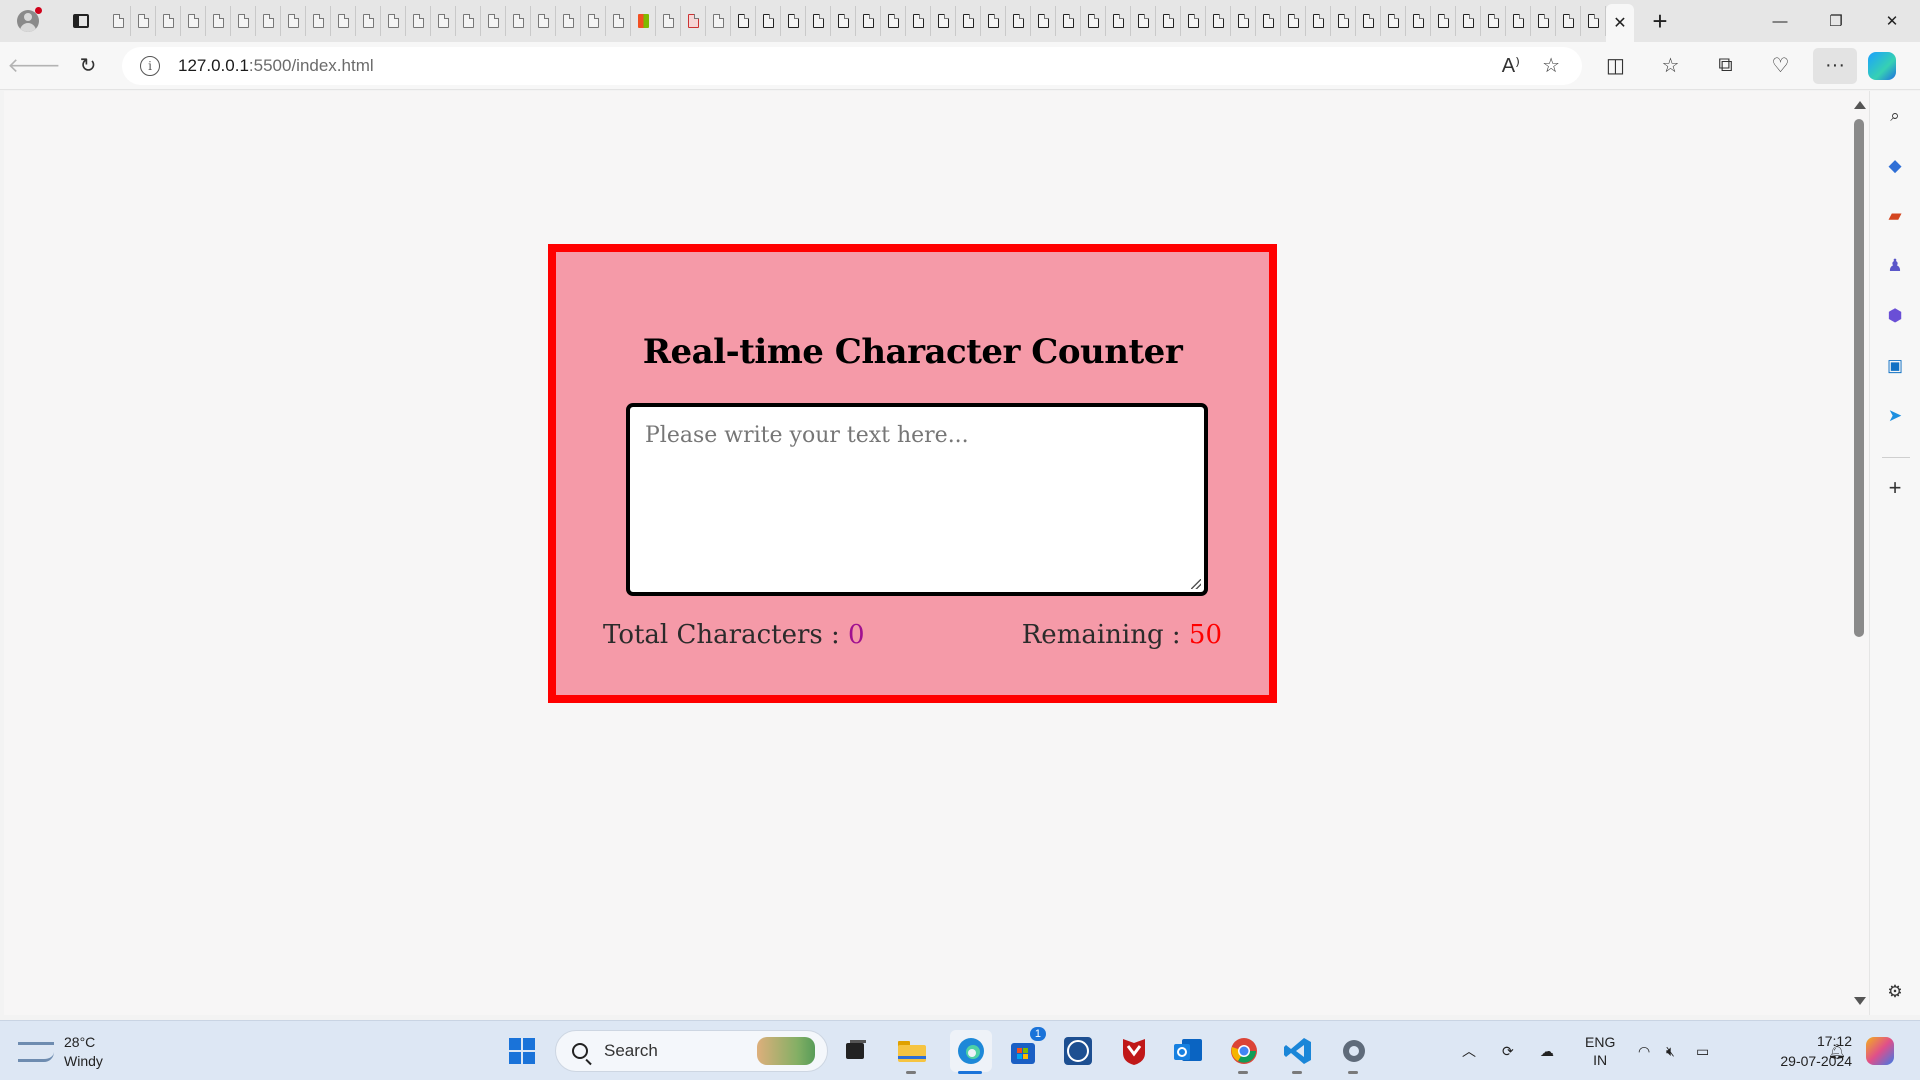  I want to click on sidebar-search-icon: ⌕, so click(1895, 116).